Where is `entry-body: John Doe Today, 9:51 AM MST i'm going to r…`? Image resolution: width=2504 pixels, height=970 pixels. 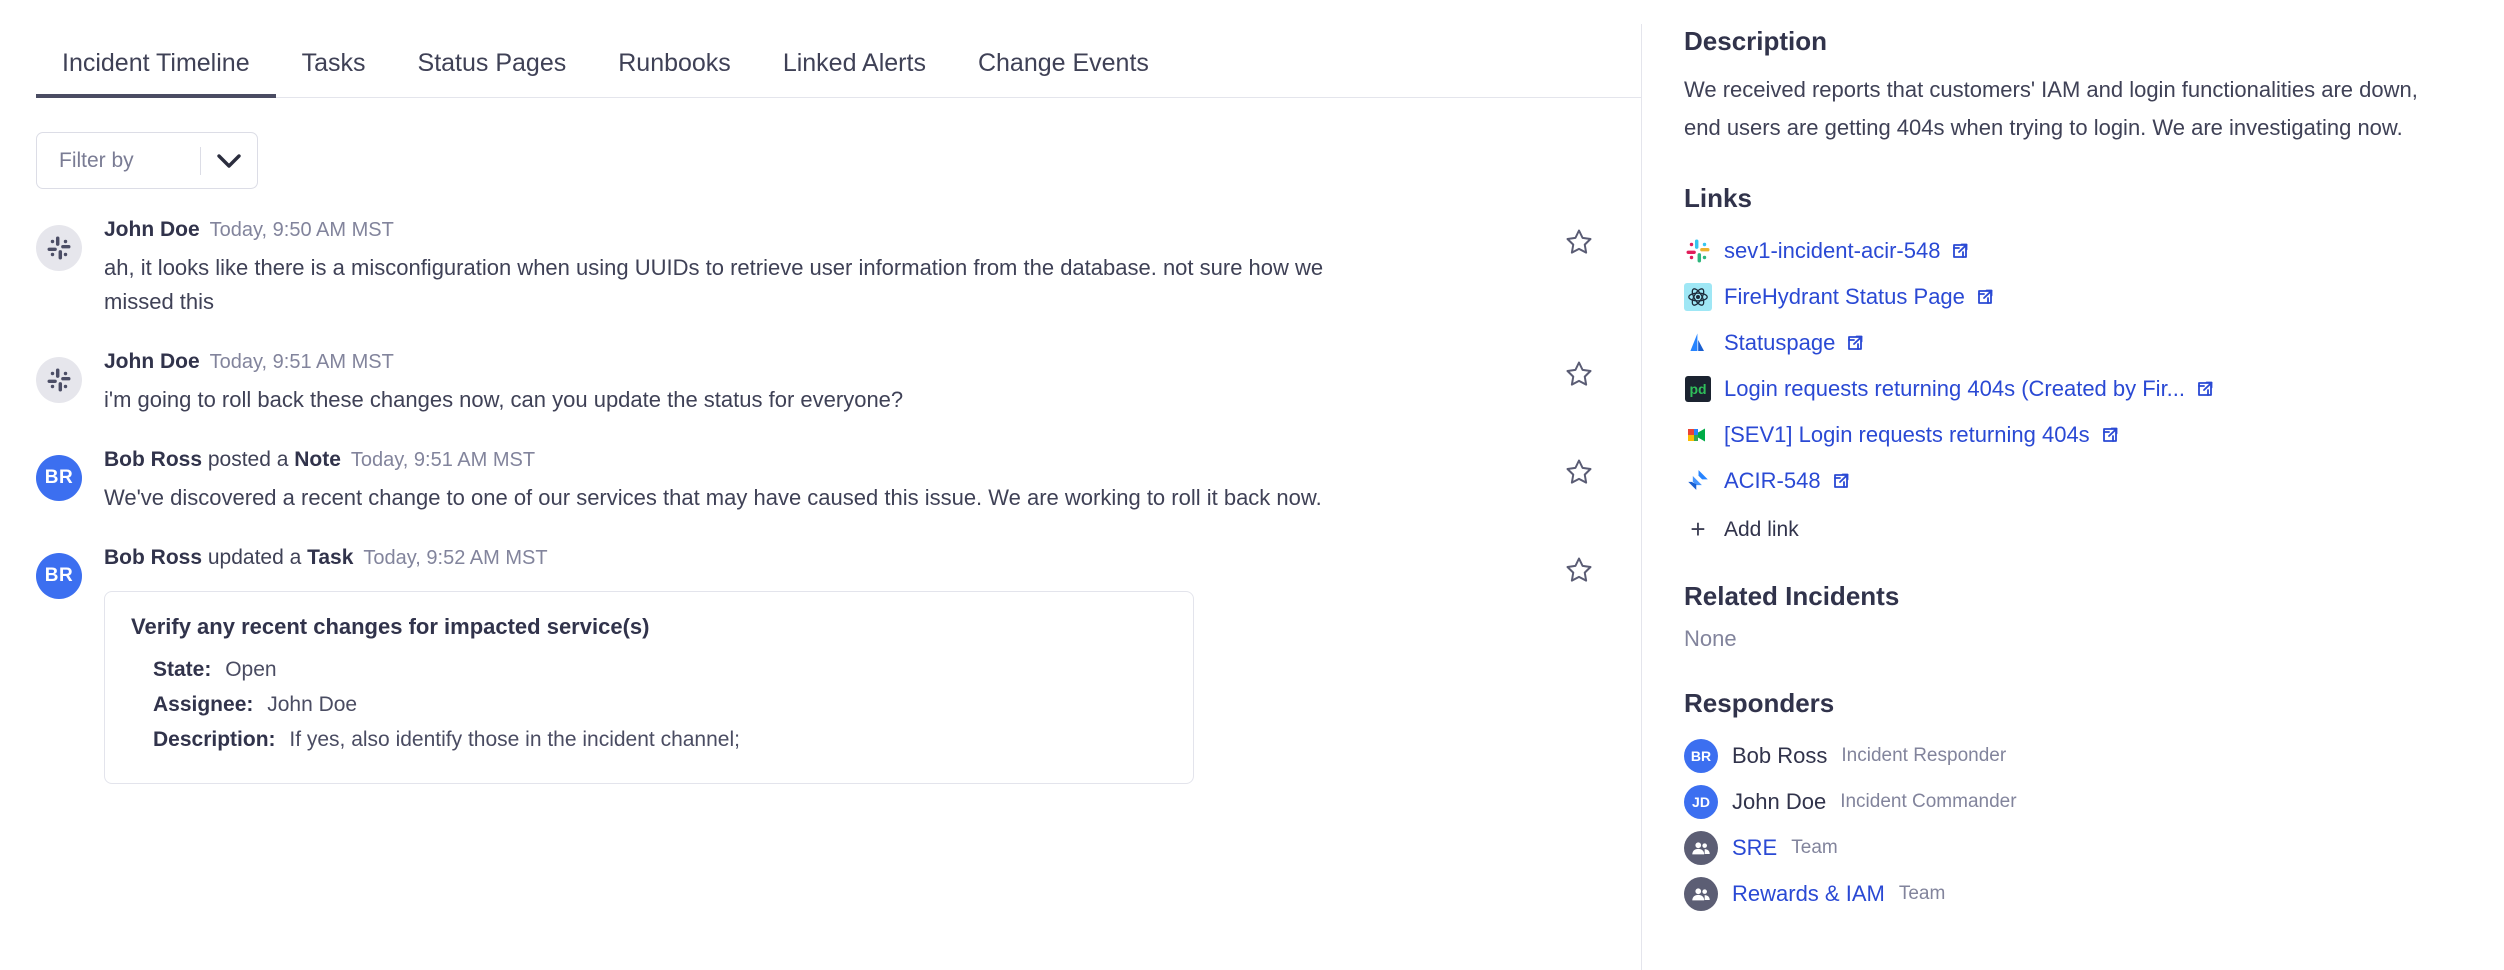 entry-body: John Doe Today, 9:51 AM MST i'm going to r… is located at coordinates (844, 382).